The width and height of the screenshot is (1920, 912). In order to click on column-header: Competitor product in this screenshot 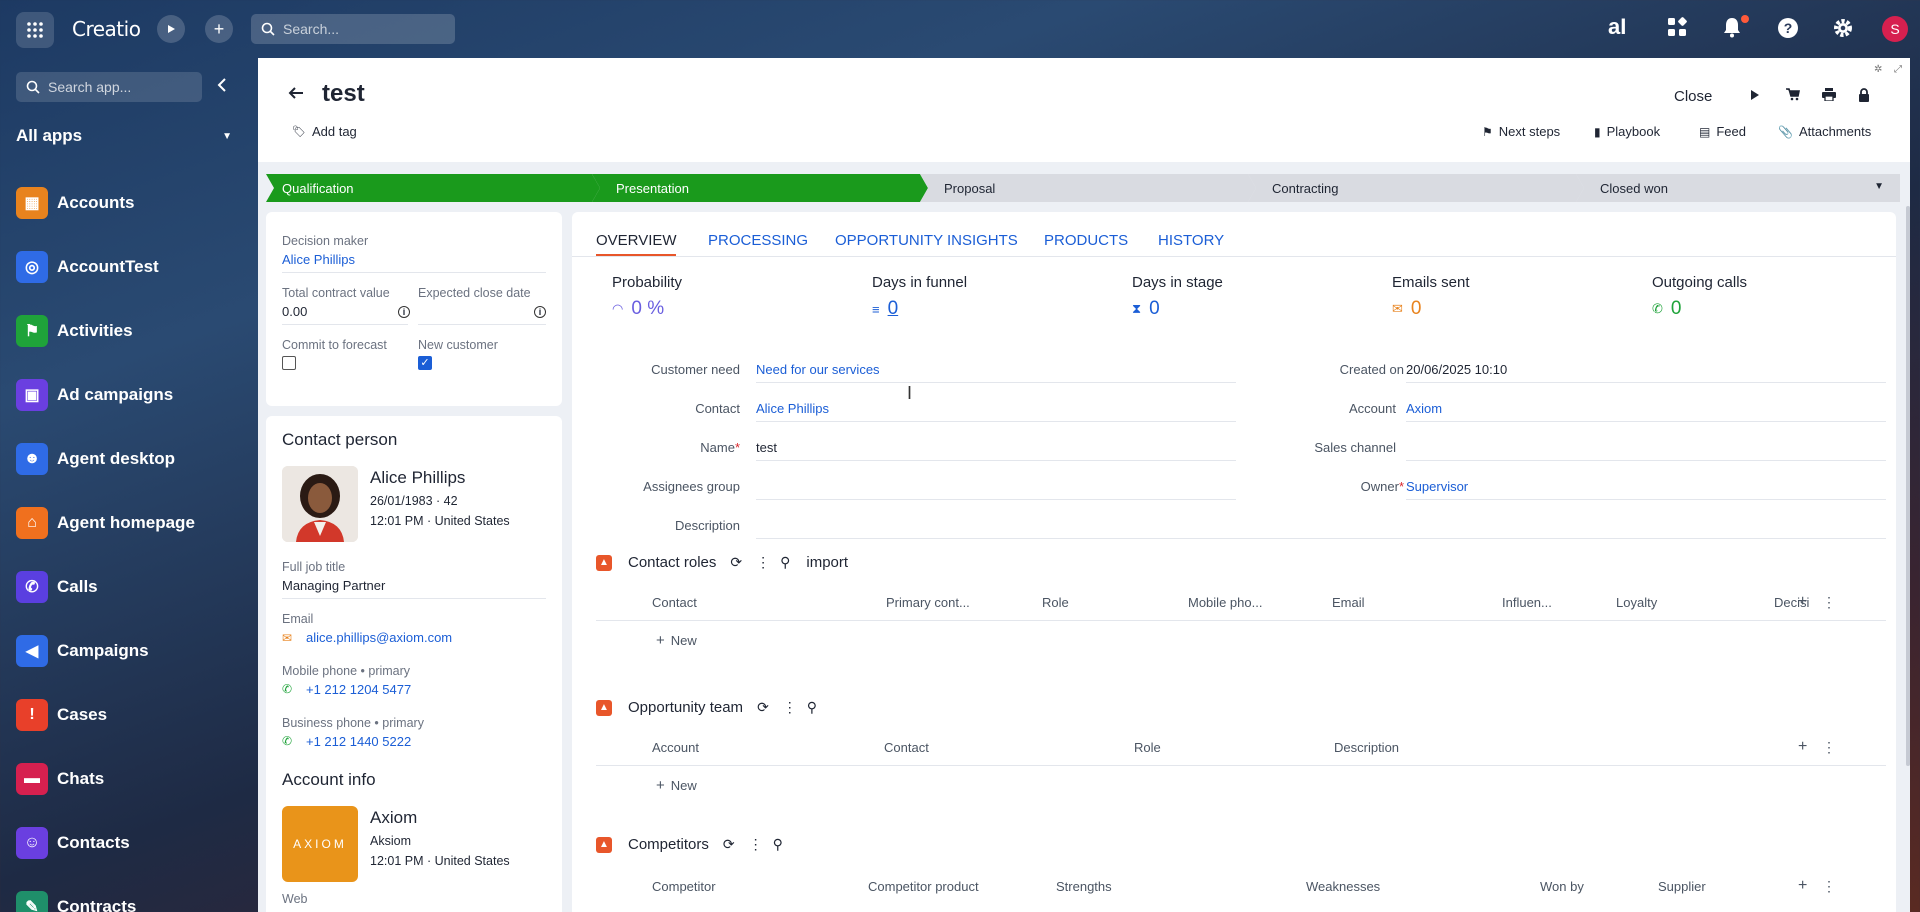, I will do `click(923, 886)`.